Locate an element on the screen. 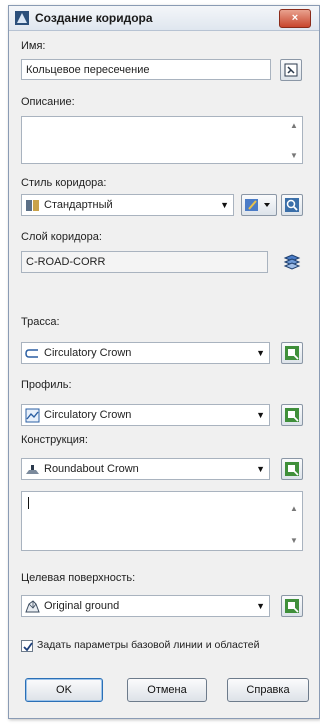  assembly-label: Конструкция: is located at coordinates (54, 440).